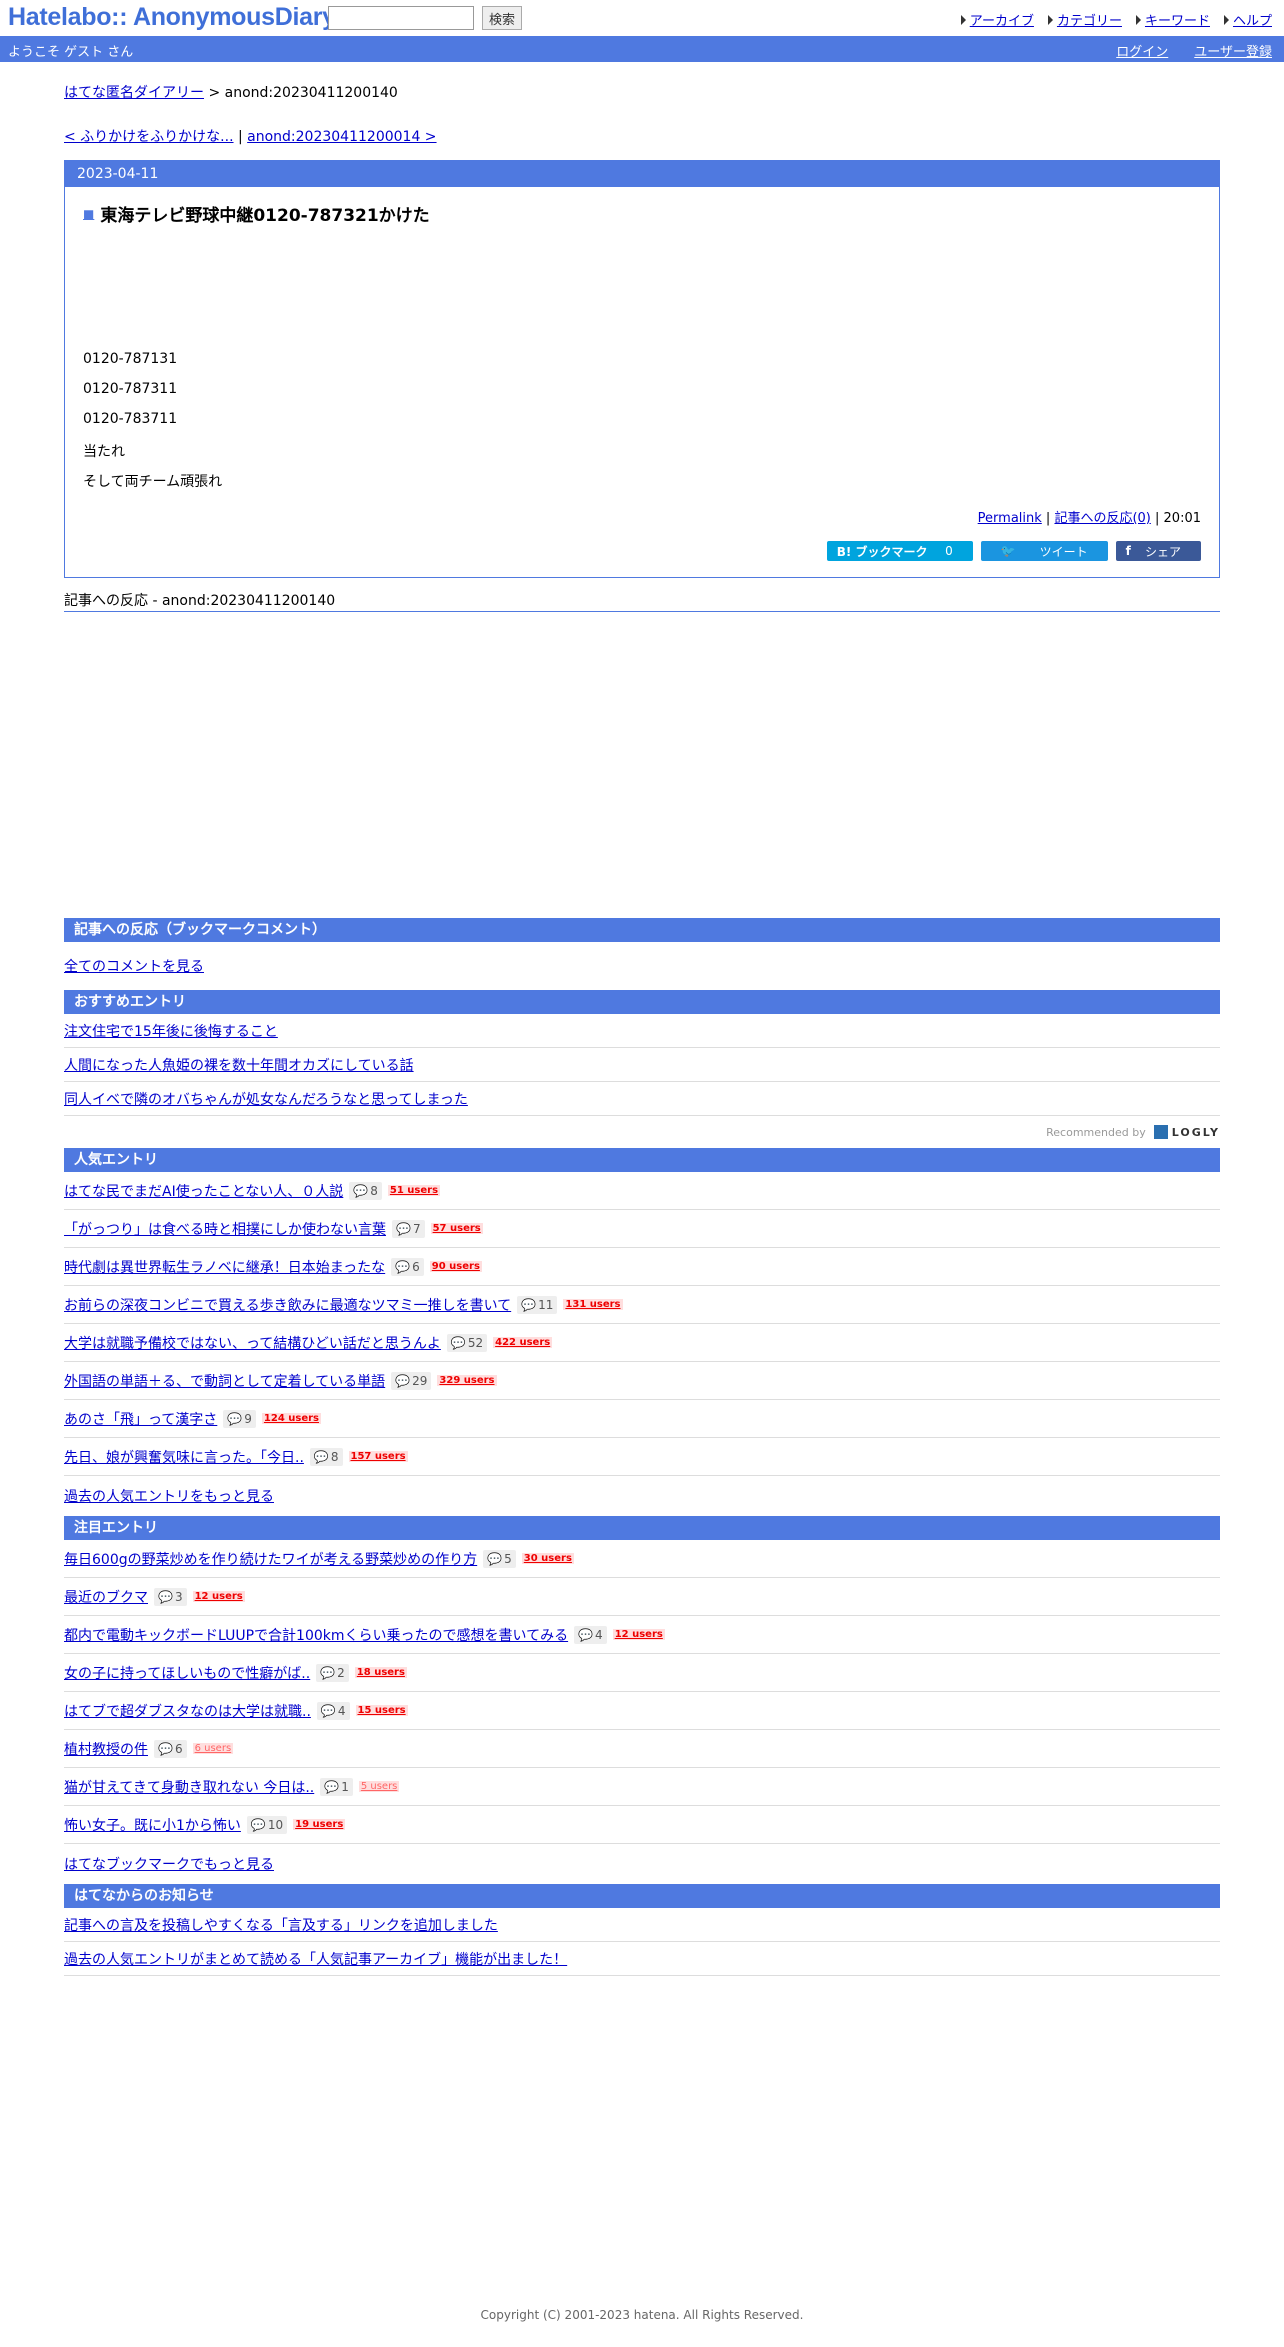 The width and height of the screenshot is (1284, 2347). Describe the element at coordinates (899, 551) in the screenshot. I see `bookmark-button: B! ブックマーク 0` at that location.